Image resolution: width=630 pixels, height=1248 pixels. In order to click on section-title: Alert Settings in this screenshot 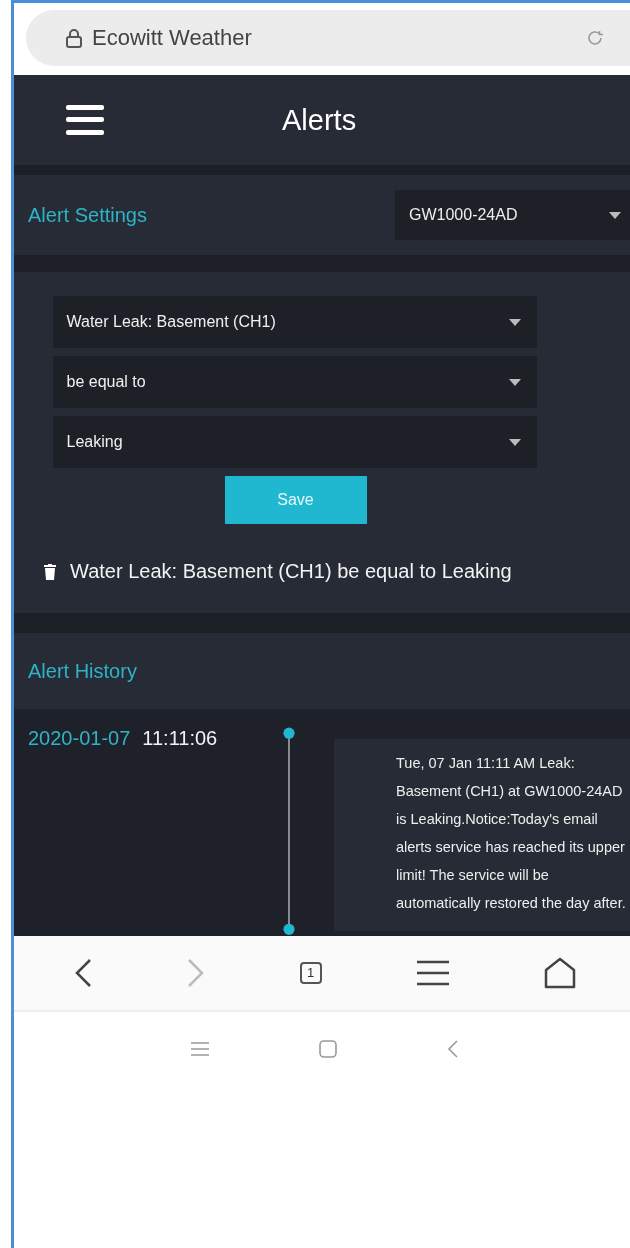, I will do `click(87, 215)`.